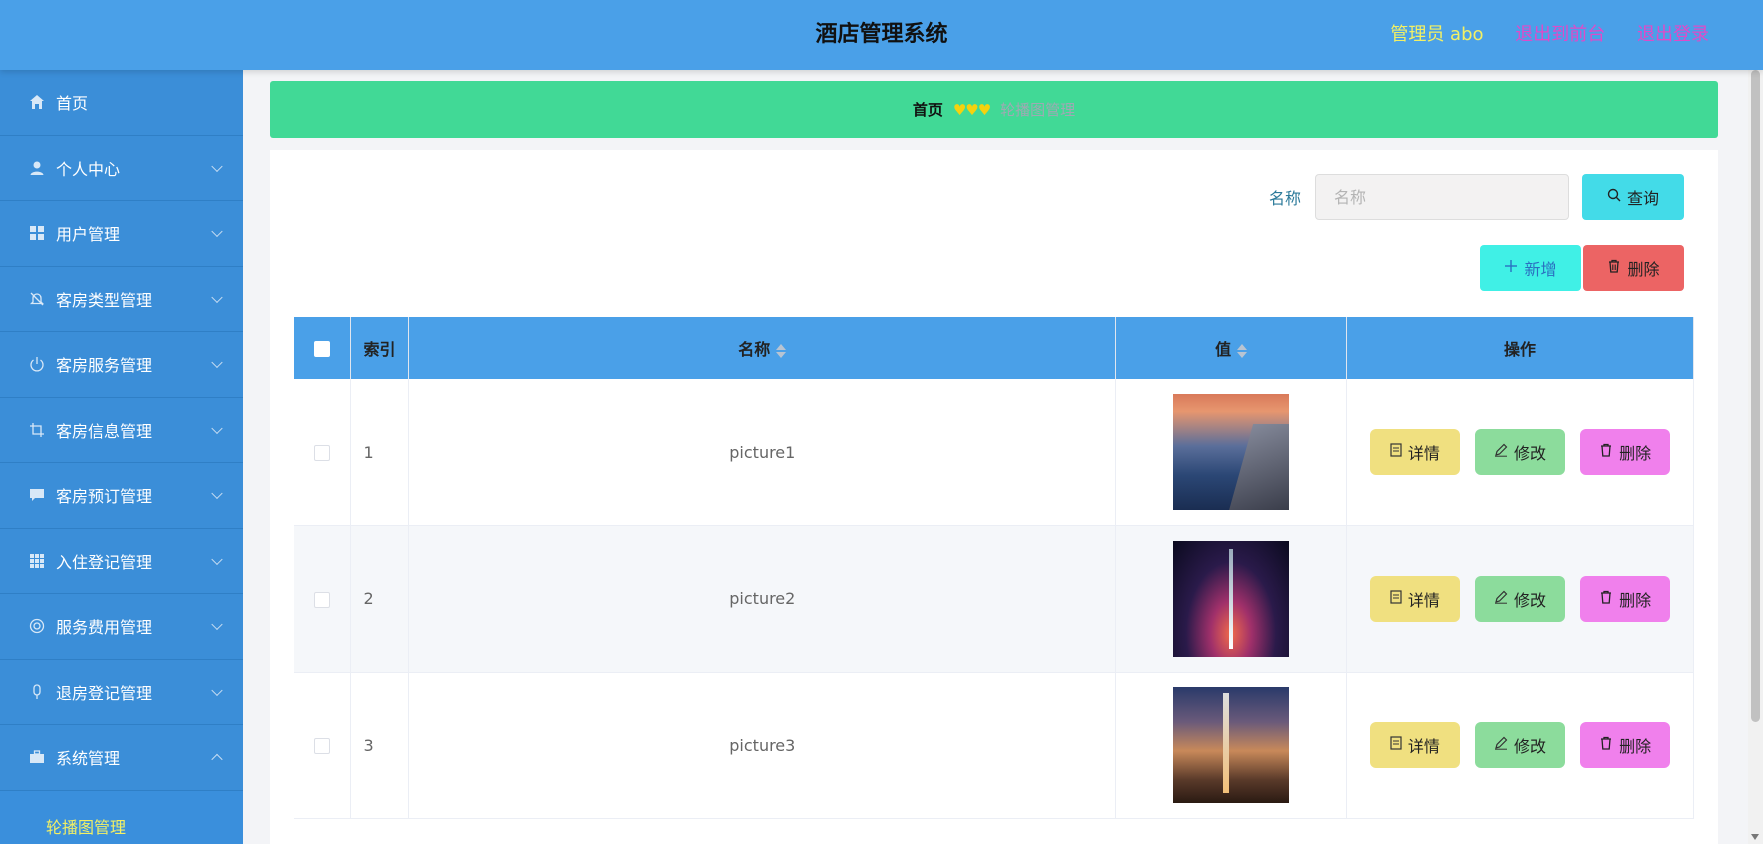 The width and height of the screenshot is (1763, 844). What do you see at coordinates (121, 692) in the screenshot?
I see `sidebar-item-checkout: 退房登记管理` at bounding box center [121, 692].